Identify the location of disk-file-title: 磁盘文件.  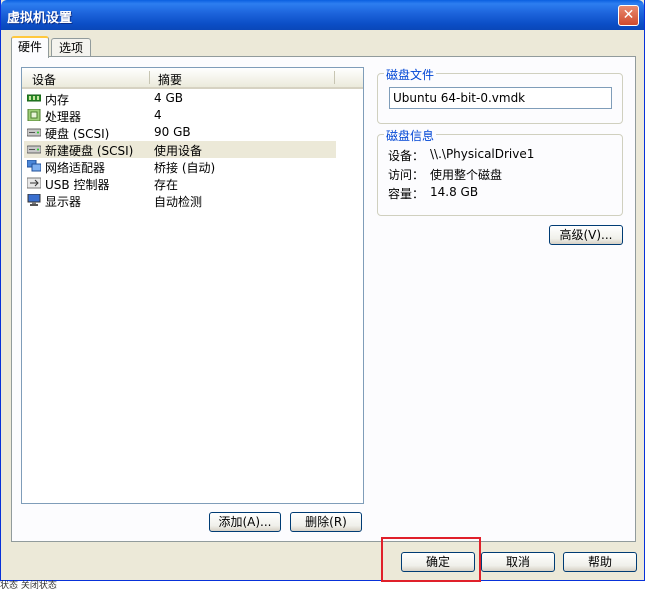
(410, 74).